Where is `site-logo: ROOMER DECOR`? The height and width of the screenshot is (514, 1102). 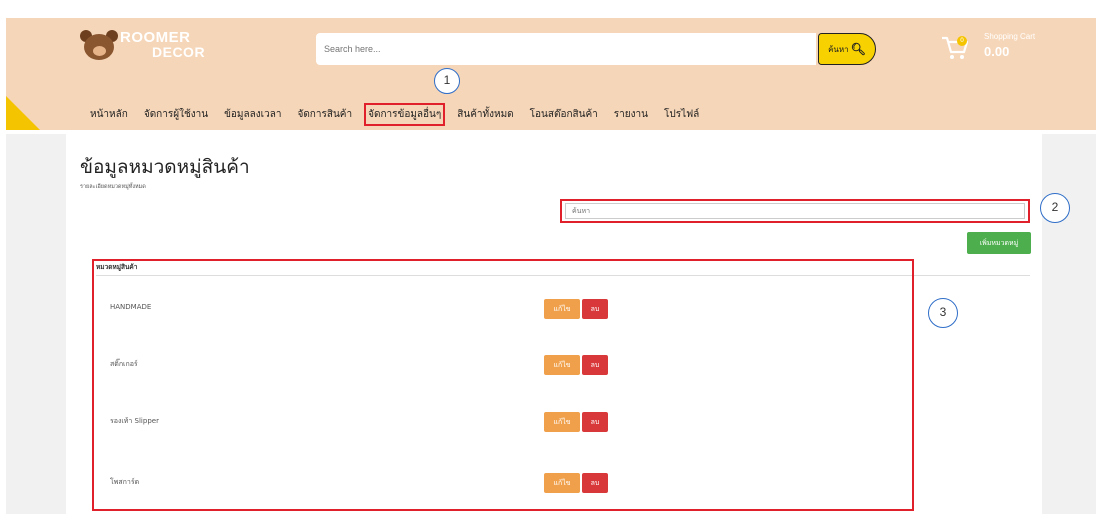
site-logo: ROOMER DECOR is located at coordinates (142, 45).